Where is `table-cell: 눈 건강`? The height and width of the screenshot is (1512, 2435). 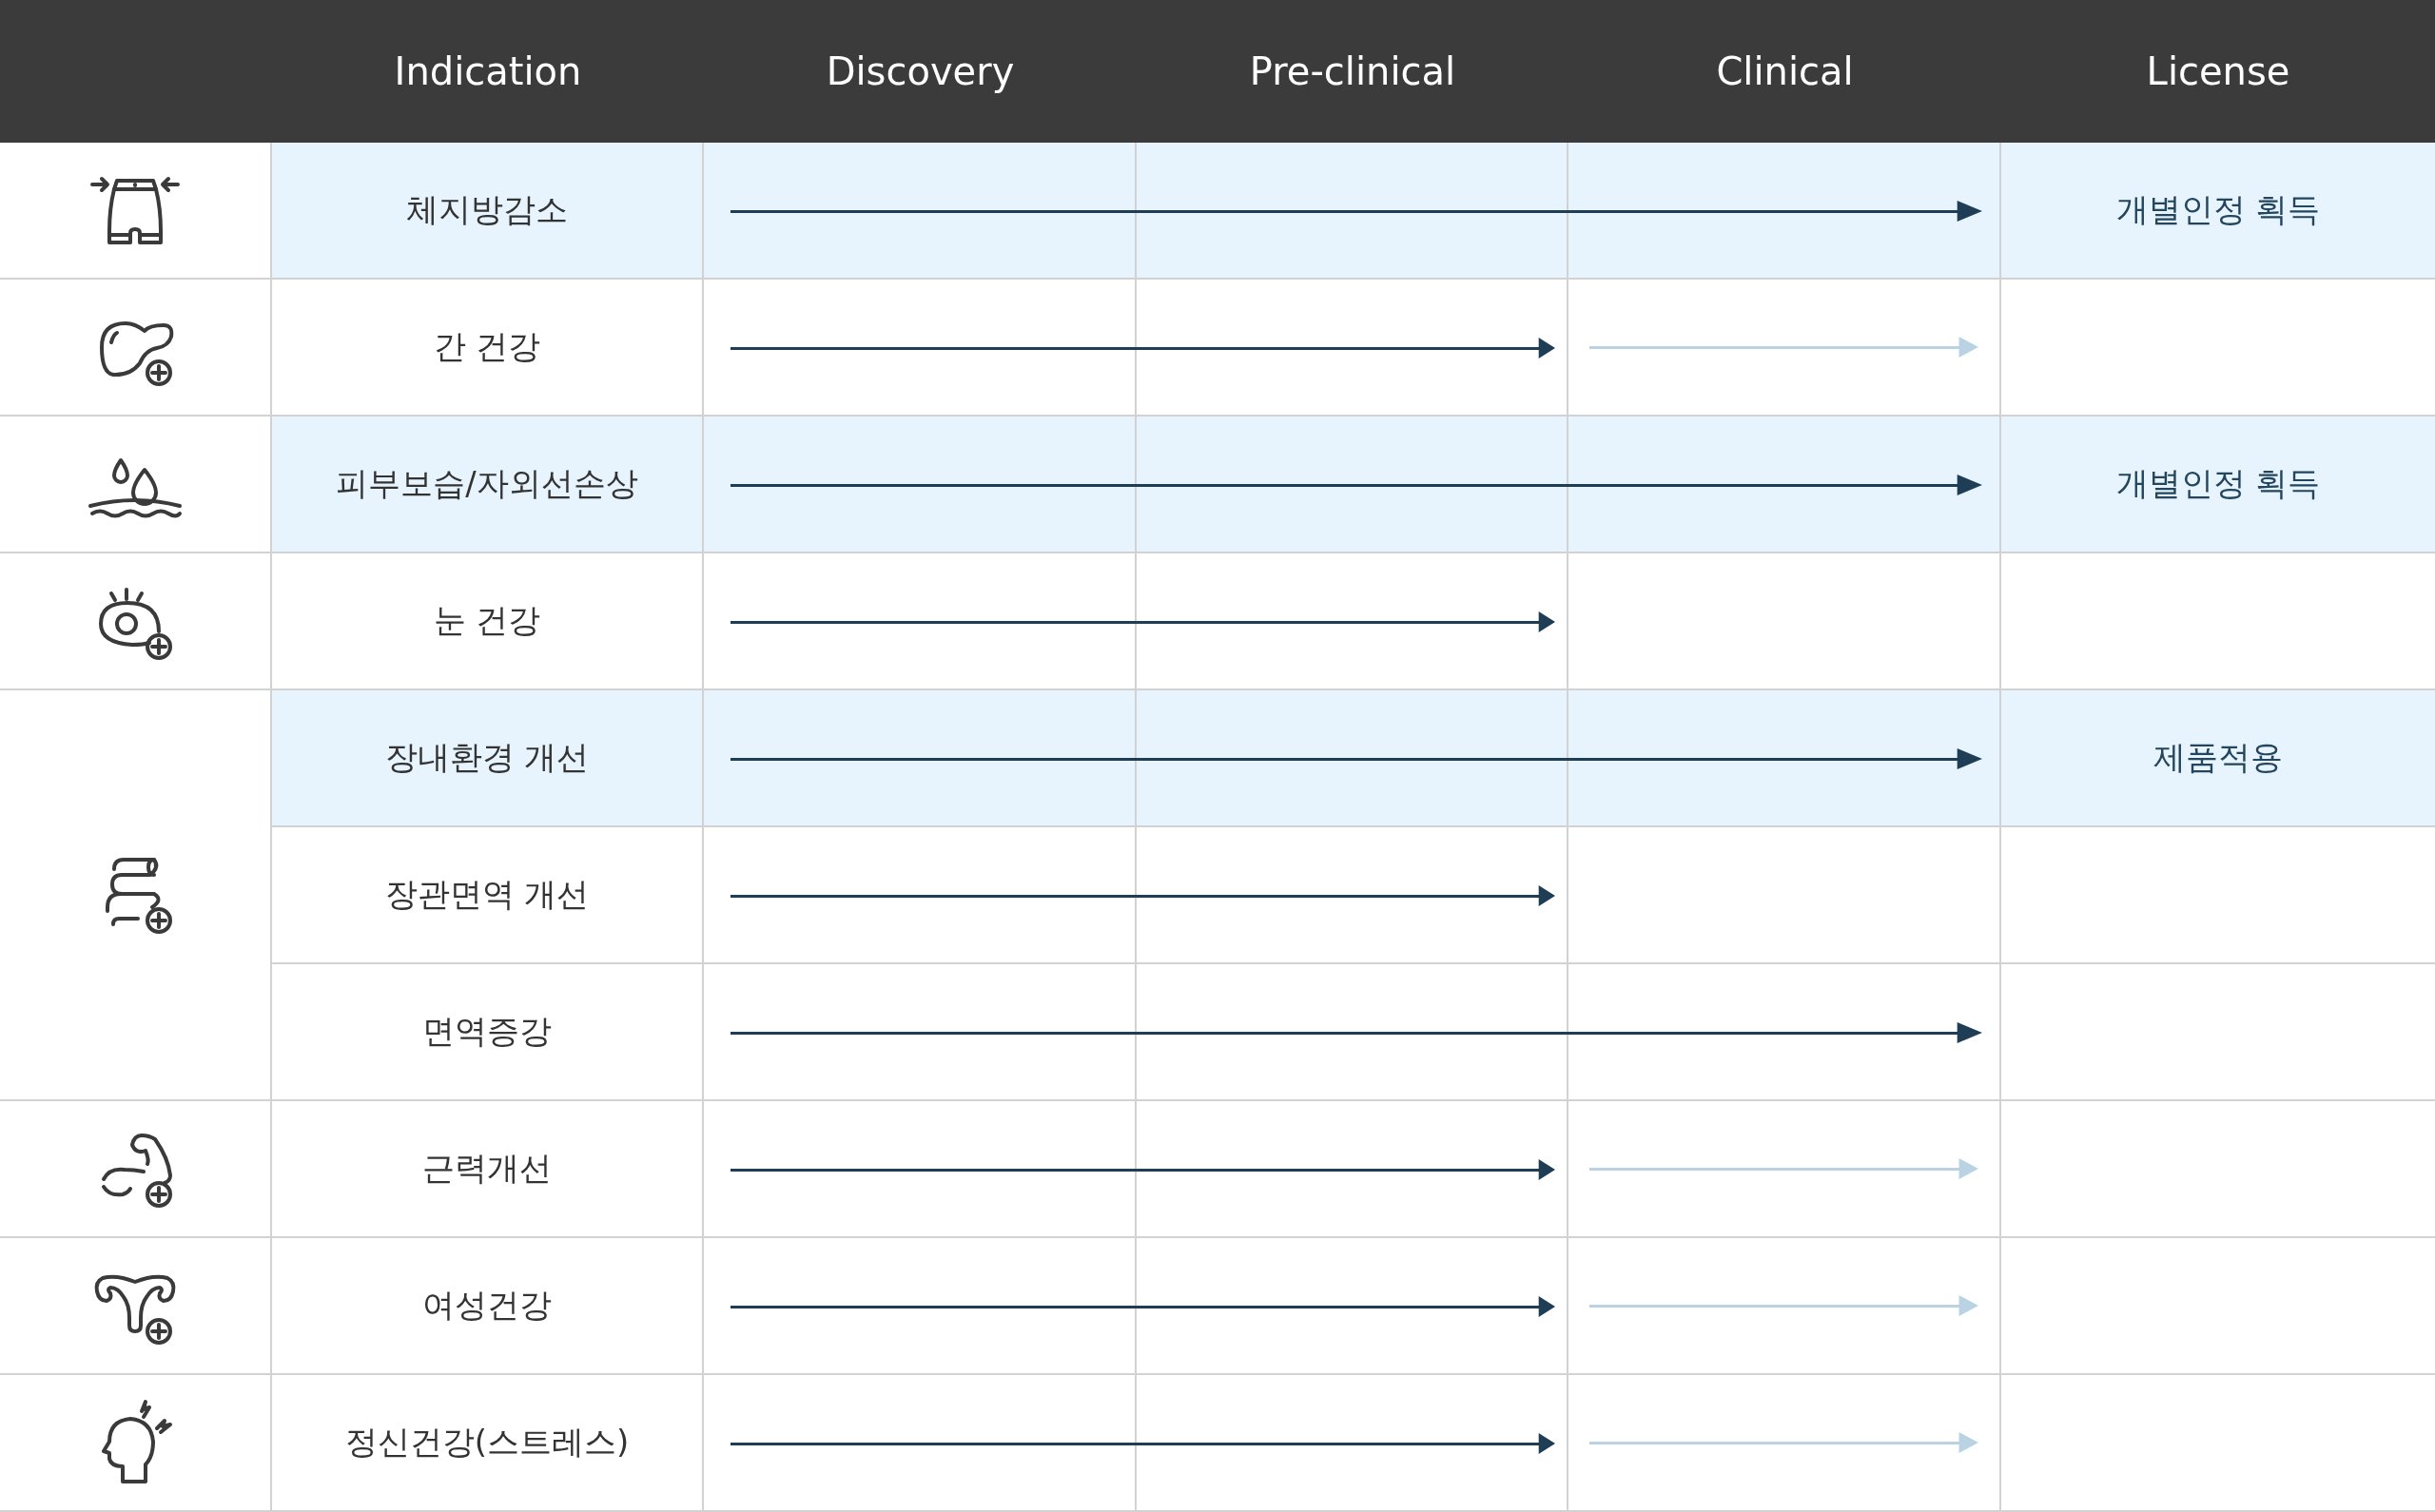
table-cell: 눈 건강 is located at coordinates (488, 621).